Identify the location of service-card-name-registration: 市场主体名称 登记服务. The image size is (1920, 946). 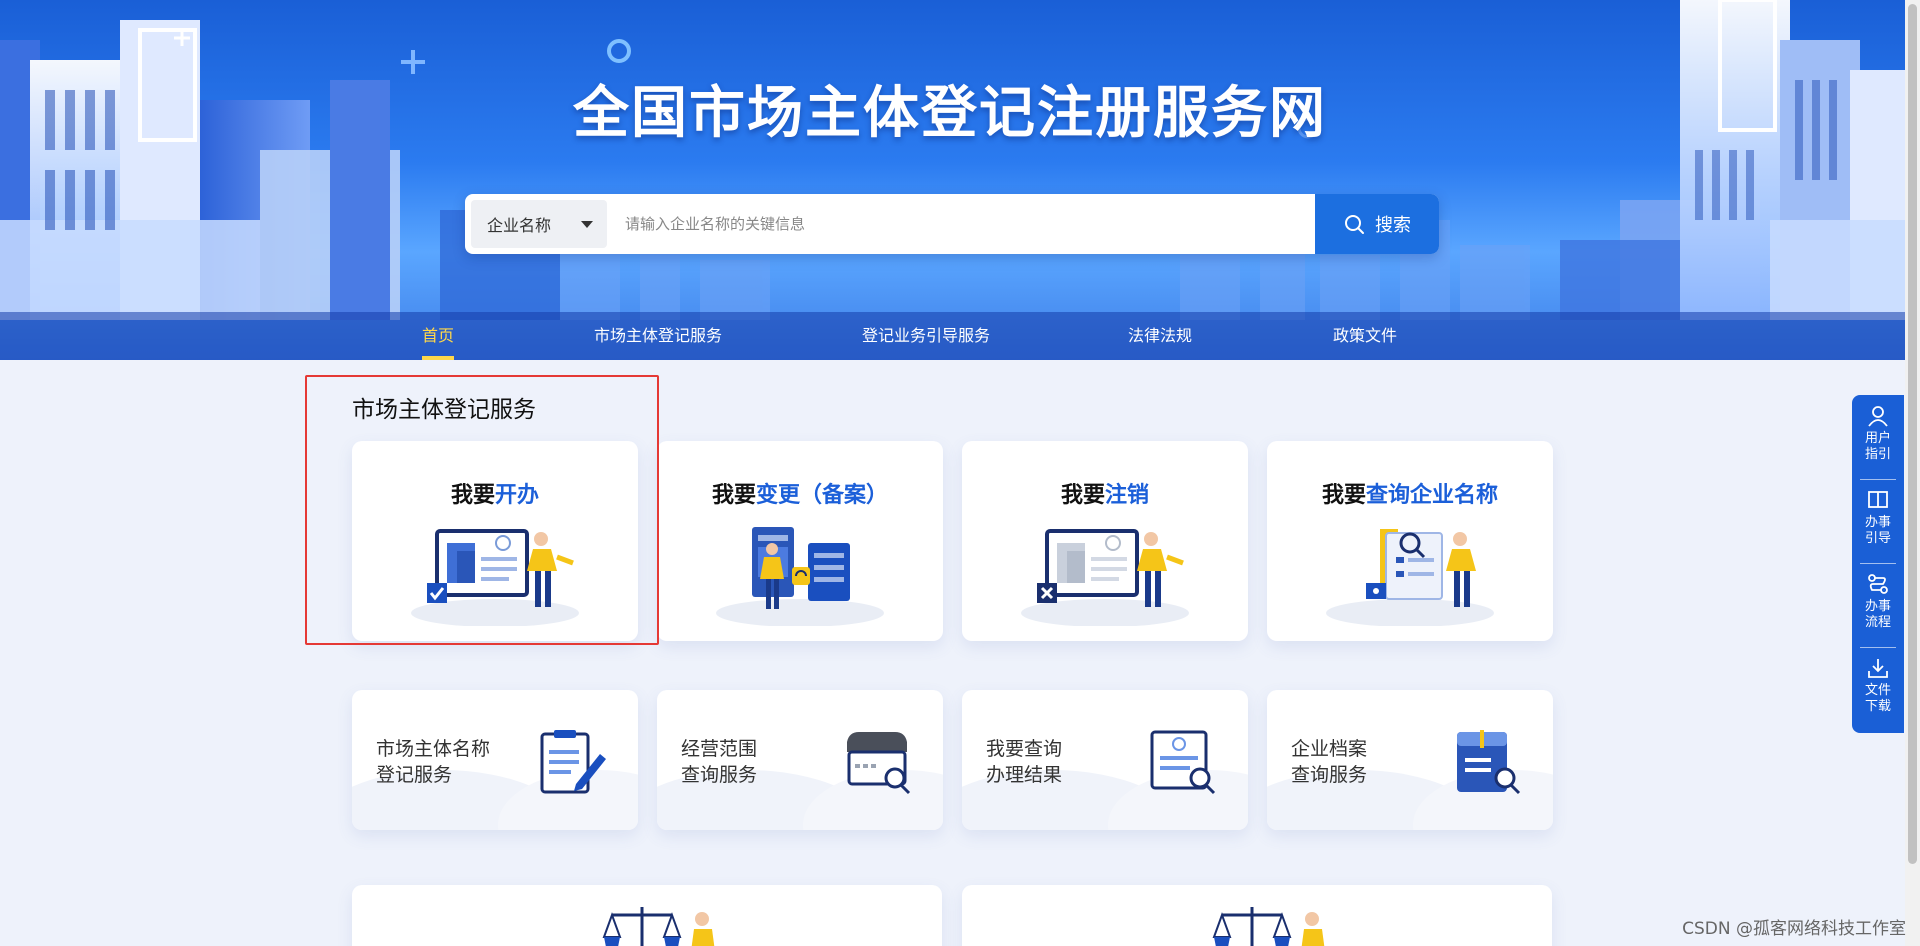
(495, 760).